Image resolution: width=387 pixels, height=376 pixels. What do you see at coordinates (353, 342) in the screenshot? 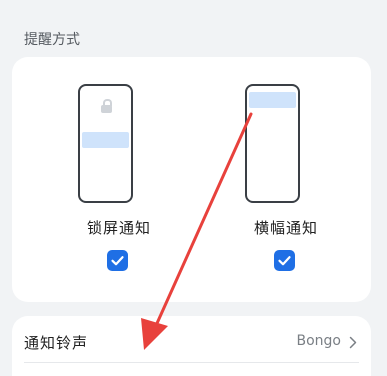
I see `chevron-right-icon` at bounding box center [353, 342].